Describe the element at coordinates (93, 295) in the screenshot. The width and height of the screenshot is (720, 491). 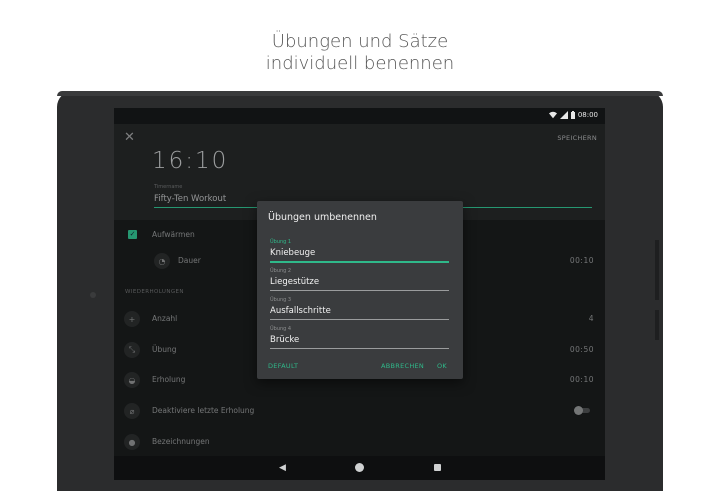
I see `front-camera` at that location.